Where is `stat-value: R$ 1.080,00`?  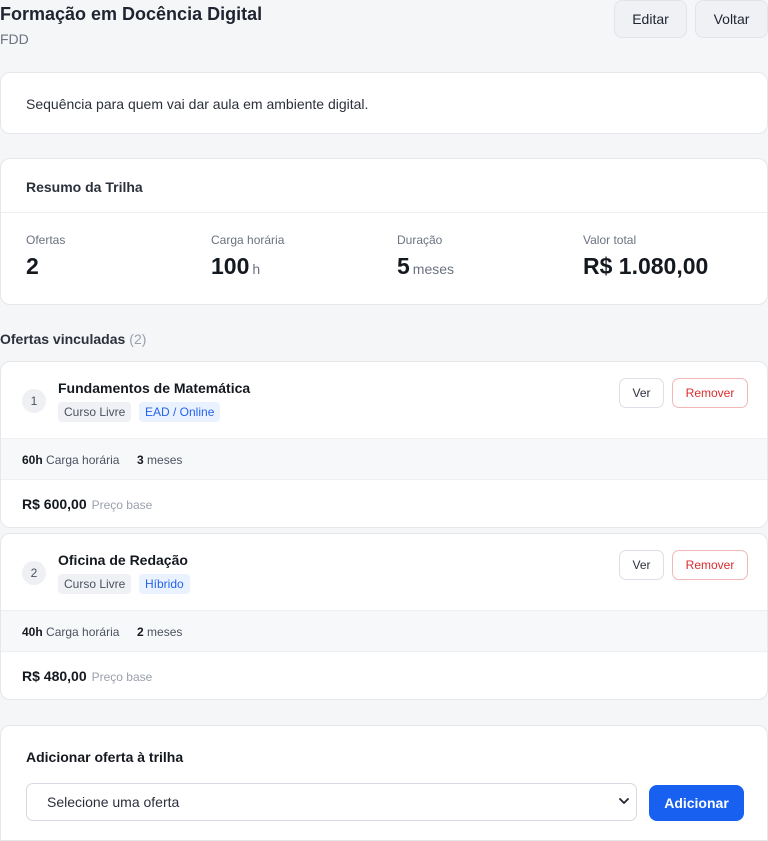
stat-value: R$ 1.080,00 is located at coordinates (646, 266).